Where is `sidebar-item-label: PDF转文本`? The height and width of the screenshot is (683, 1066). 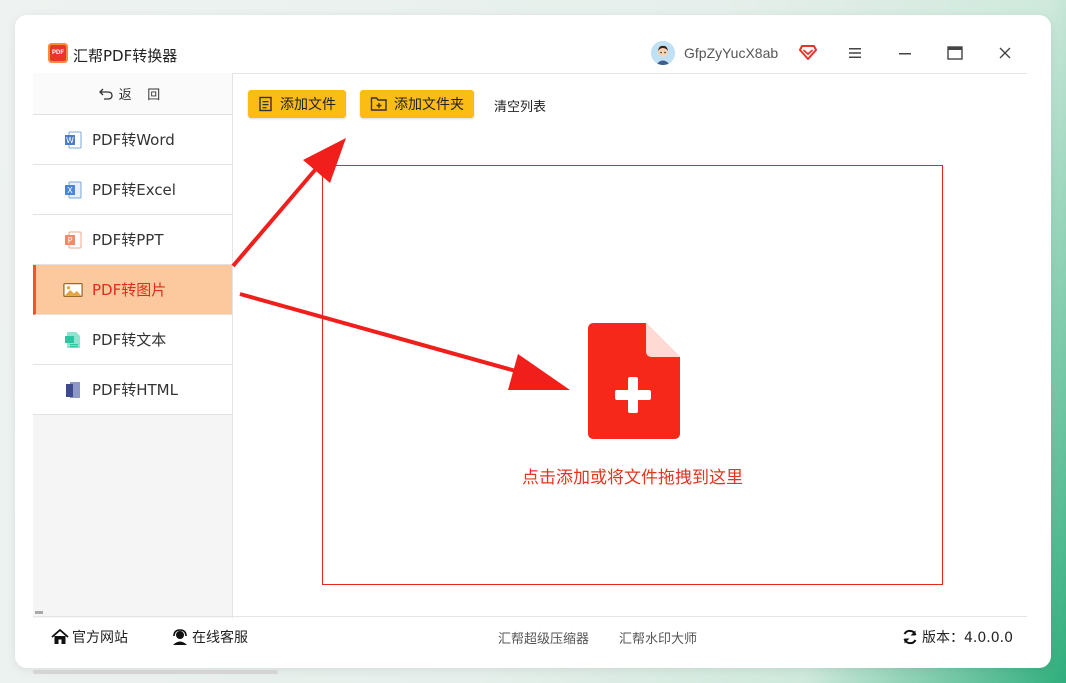
sidebar-item-label: PDF转文本 is located at coordinates (129, 340).